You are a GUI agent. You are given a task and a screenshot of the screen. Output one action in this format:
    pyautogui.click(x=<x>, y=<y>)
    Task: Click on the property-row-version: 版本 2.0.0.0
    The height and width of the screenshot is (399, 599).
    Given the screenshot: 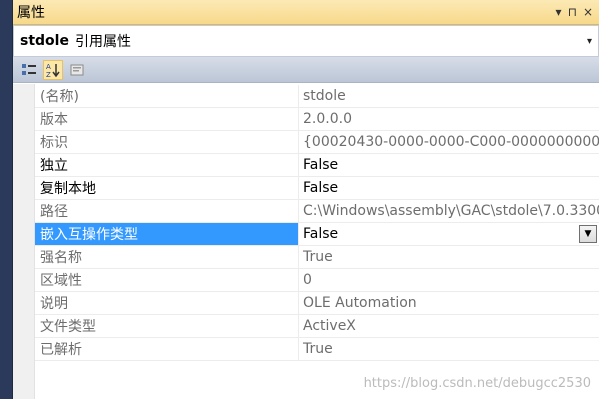 What is the action you would take?
    pyautogui.click(x=317, y=119)
    